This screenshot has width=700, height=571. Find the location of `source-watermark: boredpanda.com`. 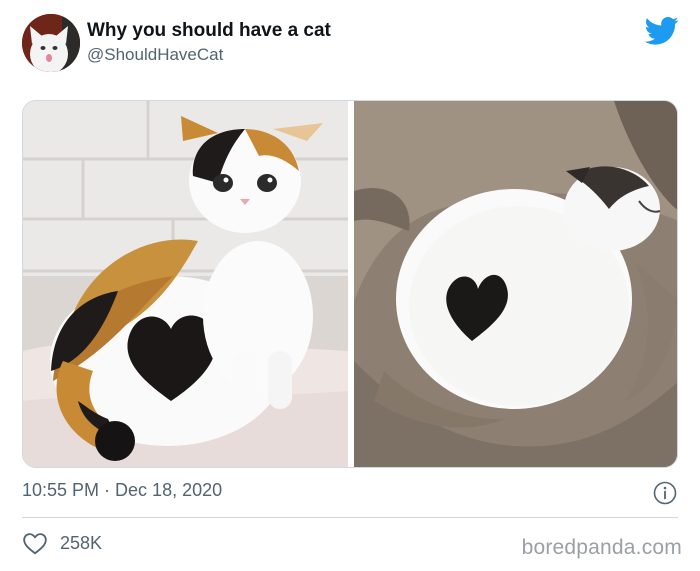

source-watermark: boredpanda.com is located at coordinates (601, 547).